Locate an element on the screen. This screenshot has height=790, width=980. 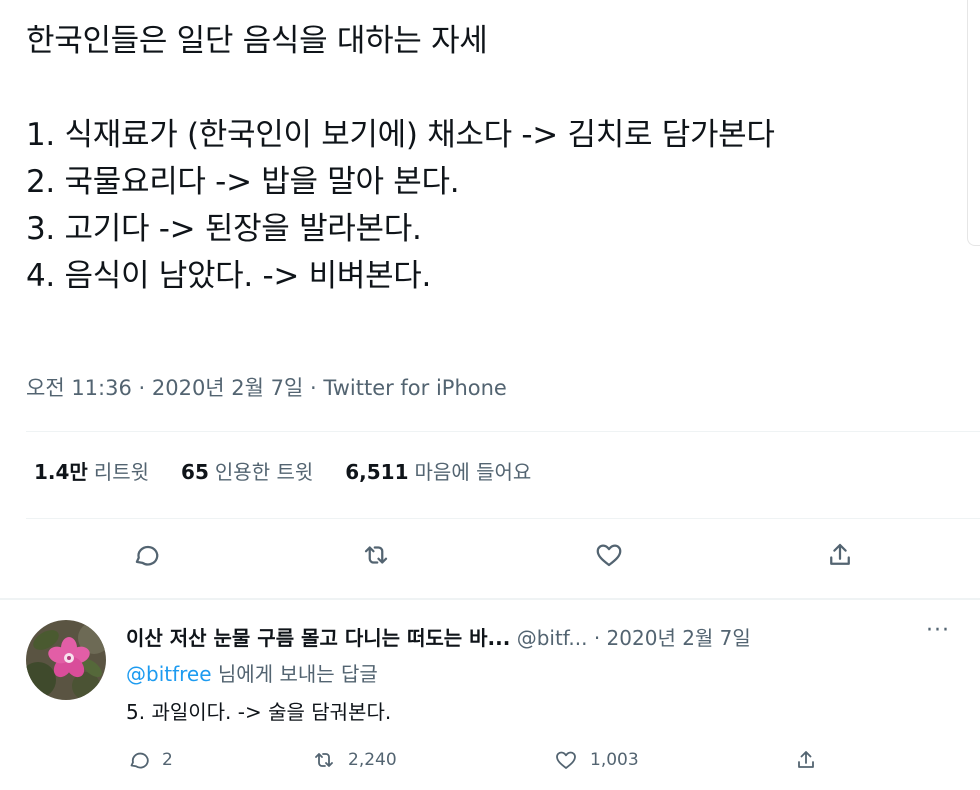
reply-count: 2 is located at coordinates (167, 760).